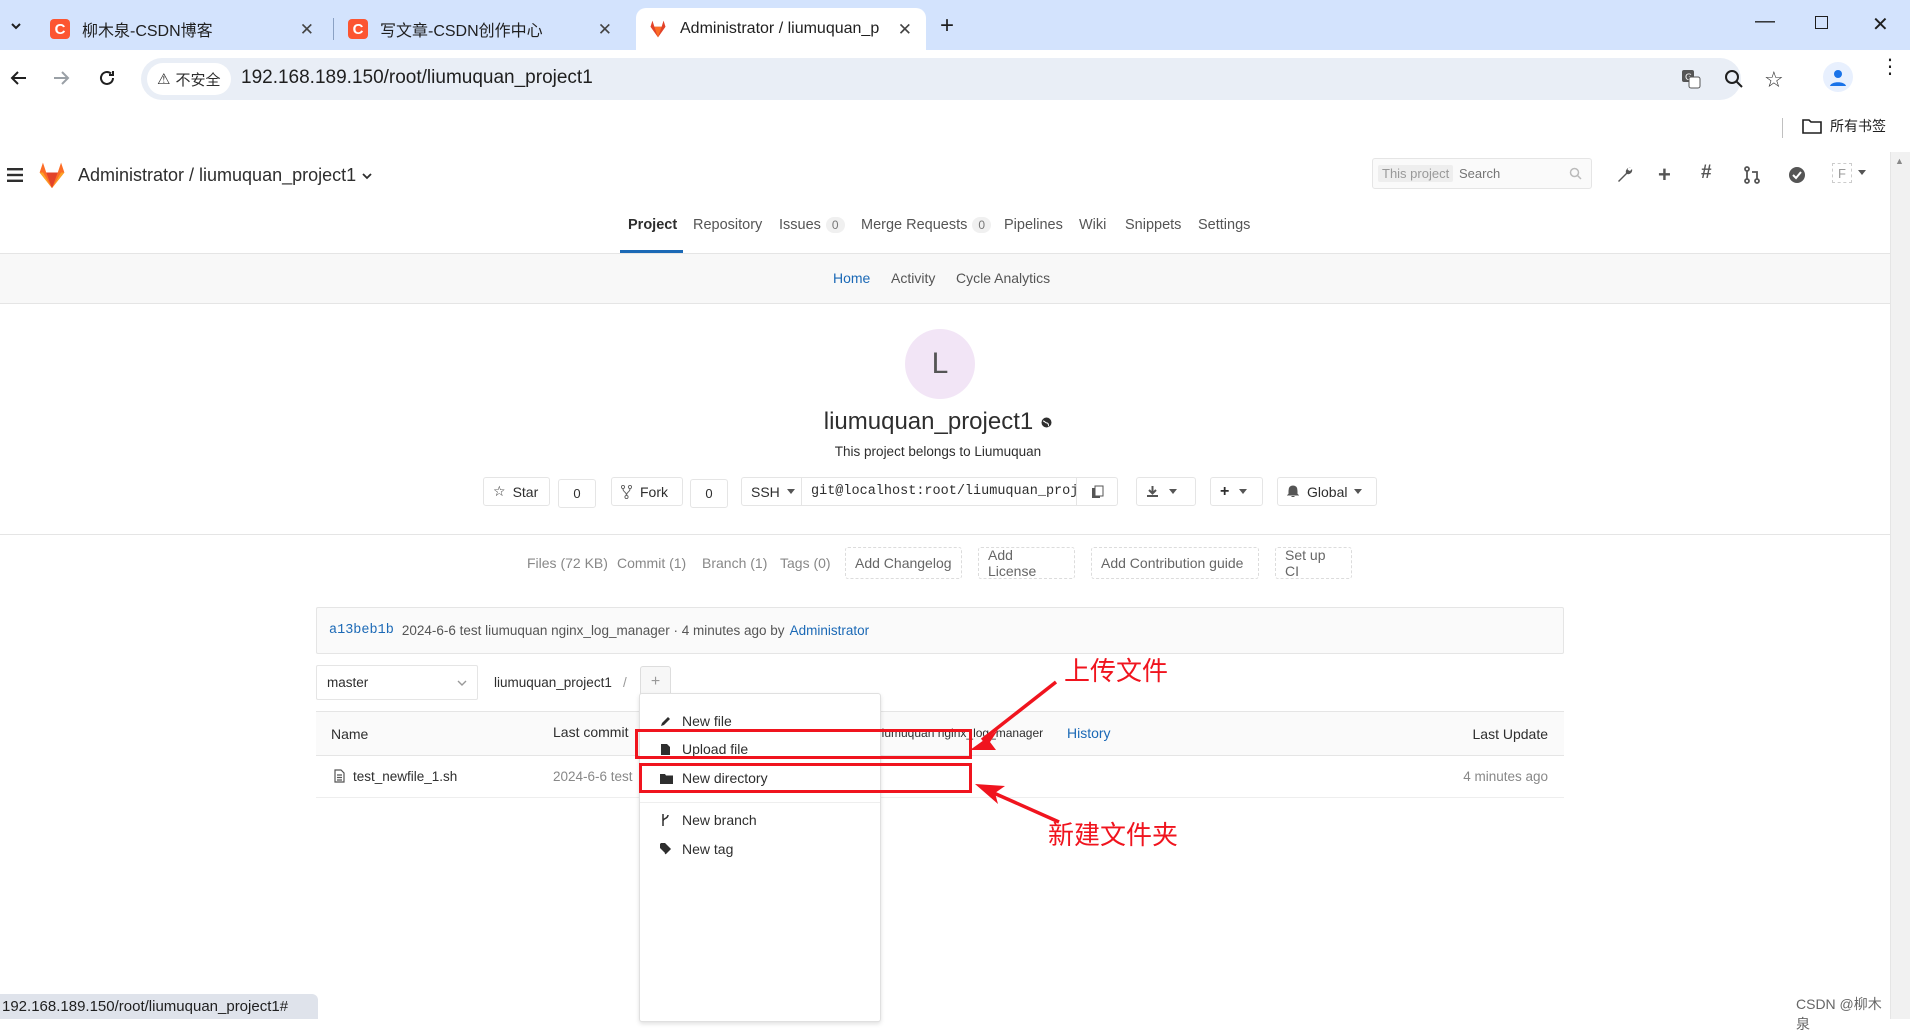 The image size is (1910, 1034). I want to click on add-changelog-button: Add Changelog, so click(903, 563).